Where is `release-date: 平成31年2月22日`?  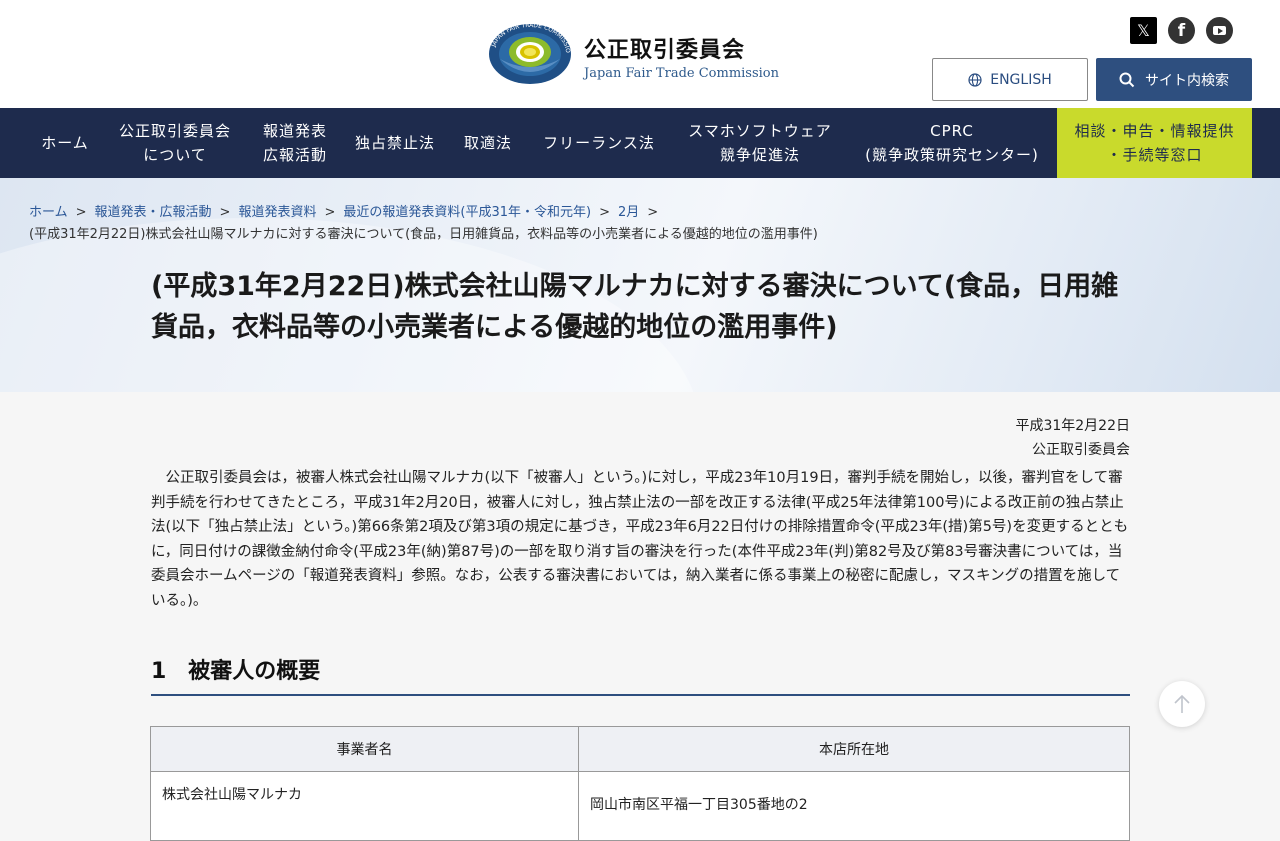 release-date: 平成31年2月22日 is located at coordinates (1072, 426).